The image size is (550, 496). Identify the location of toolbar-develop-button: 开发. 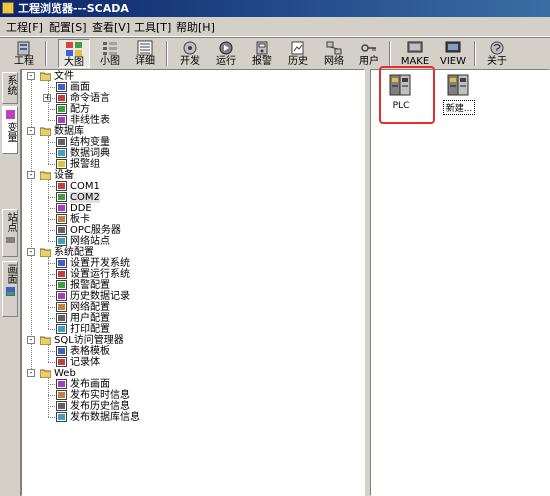
(190, 53).